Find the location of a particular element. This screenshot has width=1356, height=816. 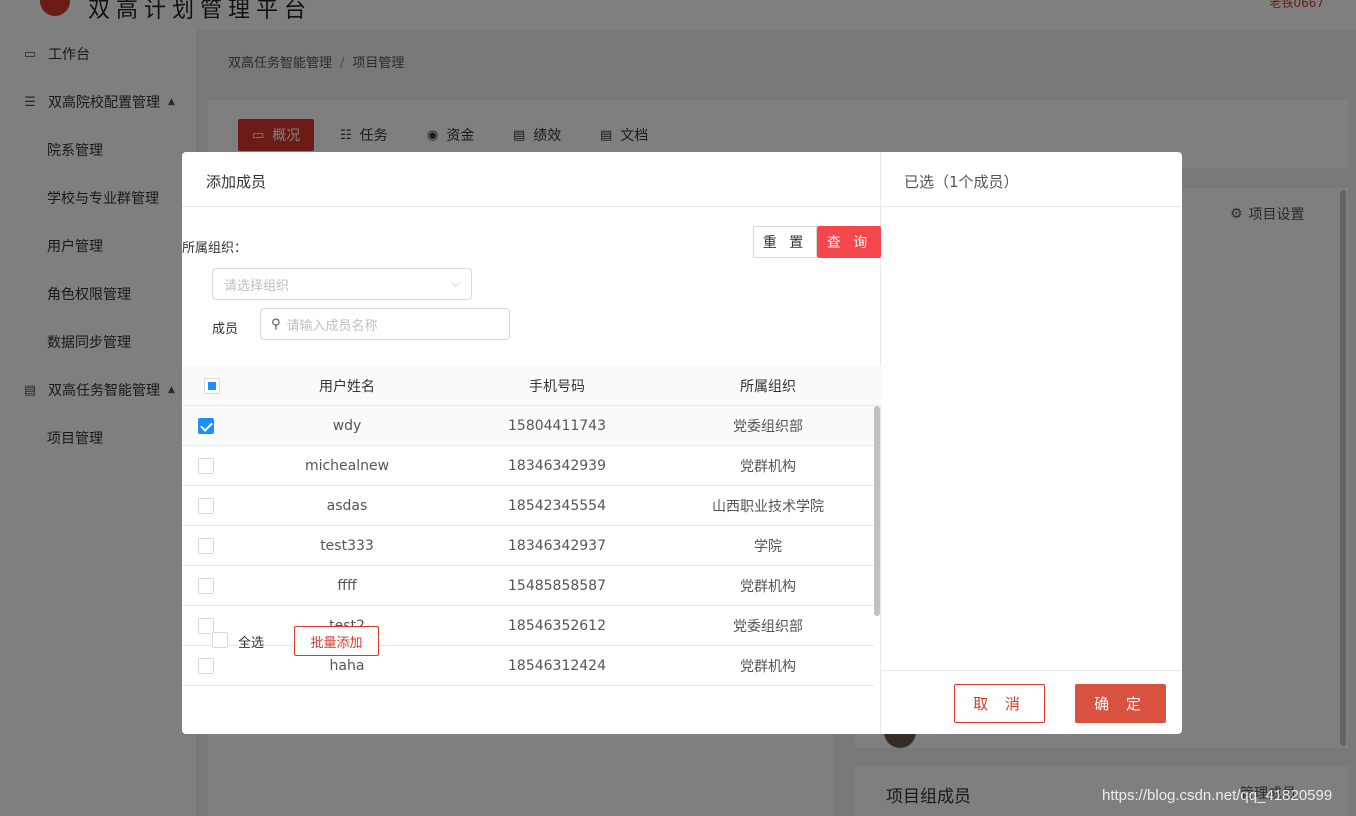

member-label: 成员 is located at coordinates (225, 329).